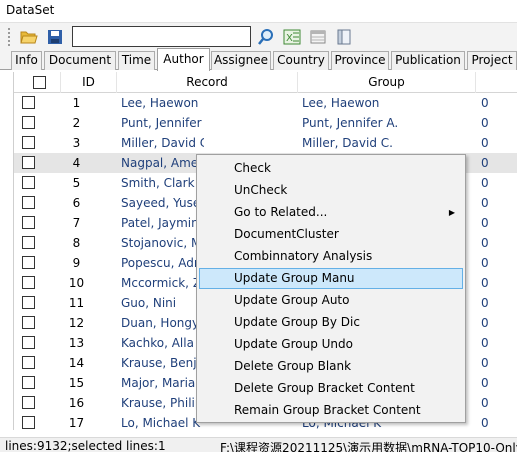  I want to click on menu-item-label: UnCheck, so click(261, 190).